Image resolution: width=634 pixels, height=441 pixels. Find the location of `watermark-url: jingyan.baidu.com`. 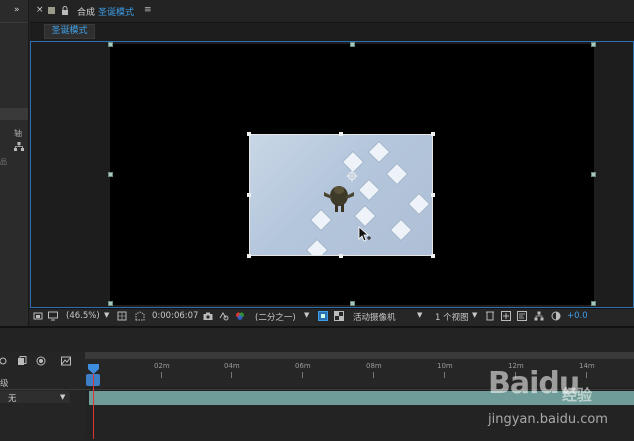

watermark-url: jingyan.baidu.com is located at coordinates (548, 419).